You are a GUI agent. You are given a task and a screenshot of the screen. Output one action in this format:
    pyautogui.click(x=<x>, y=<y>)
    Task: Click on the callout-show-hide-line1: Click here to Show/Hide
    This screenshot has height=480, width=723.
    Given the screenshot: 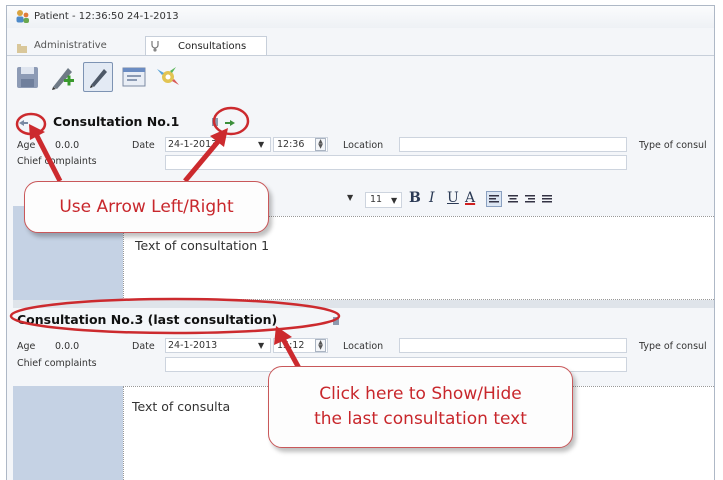 What is the action you would take?
    pyautogui.click(x=420, y=394)
    